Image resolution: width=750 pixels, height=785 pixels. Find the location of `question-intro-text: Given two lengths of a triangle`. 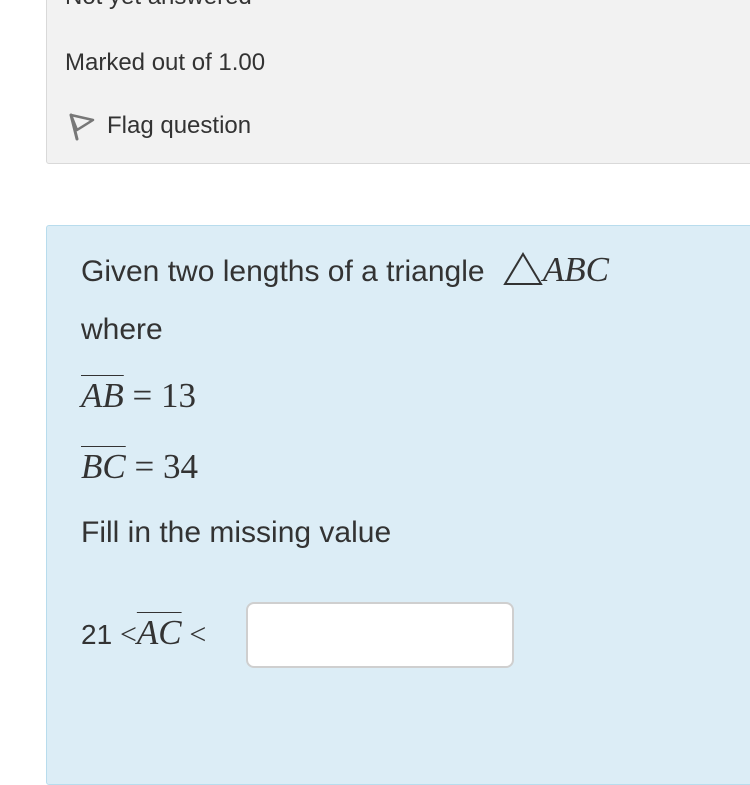

question-intro-text: Given two lengths of a triangle is located at coordinates (283, 271).